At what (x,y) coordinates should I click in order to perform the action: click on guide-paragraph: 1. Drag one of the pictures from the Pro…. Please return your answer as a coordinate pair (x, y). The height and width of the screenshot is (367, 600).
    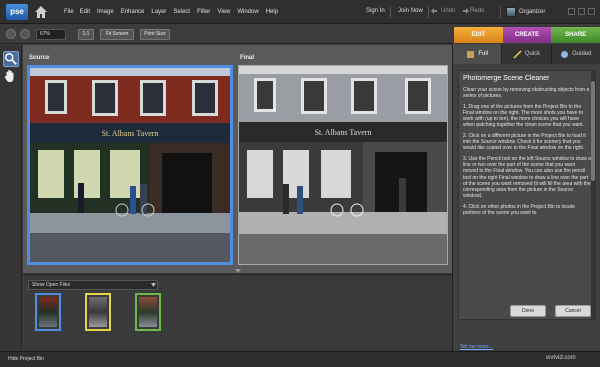
    Looking at the image, I should click on (523, 116).